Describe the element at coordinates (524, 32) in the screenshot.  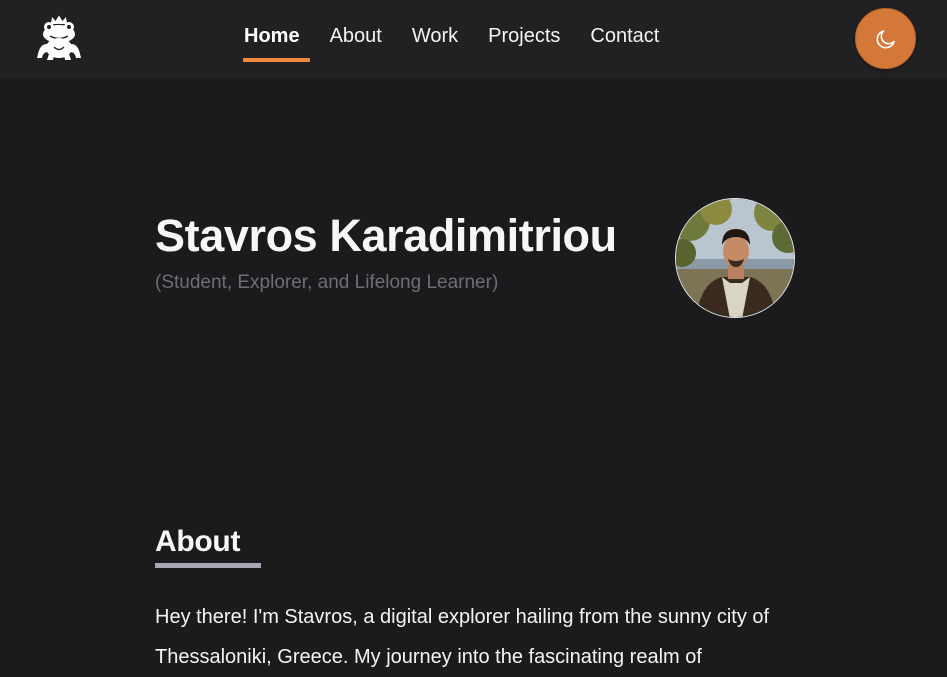
I see `nav-link-projects: Projects` at that location.